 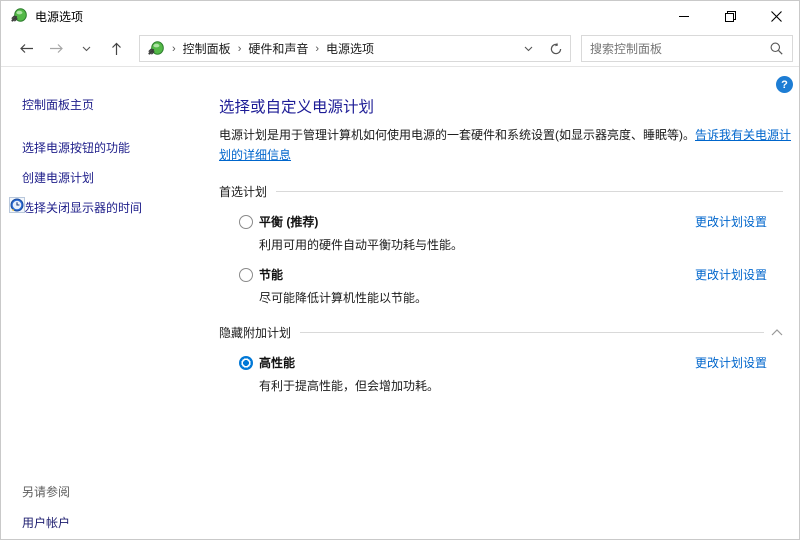 What do you see at coordinates (277, 363) in the screenshot?
I see `plan-name: 高性能` at bounding box center [277, 363].